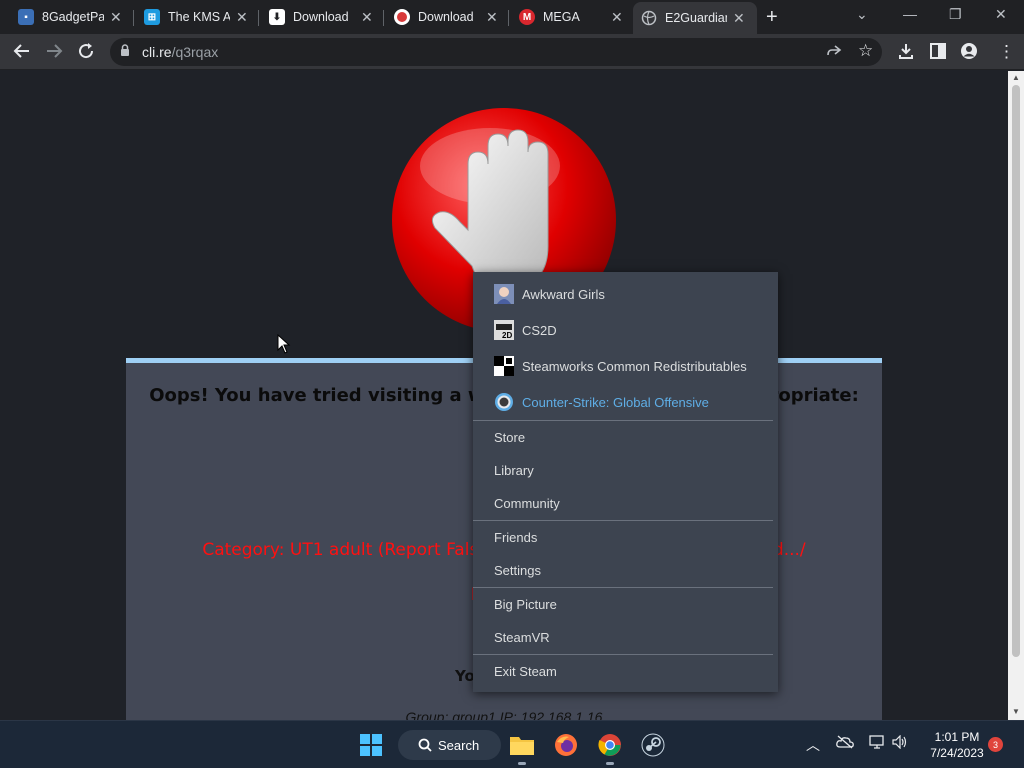 The height and width of the screenshot is (768, 1024). What do you see at coordinates (1006, 52) in the screenshot?
I see `menu-kebab-icon: ⋮` at bounding box center [1006, 52].